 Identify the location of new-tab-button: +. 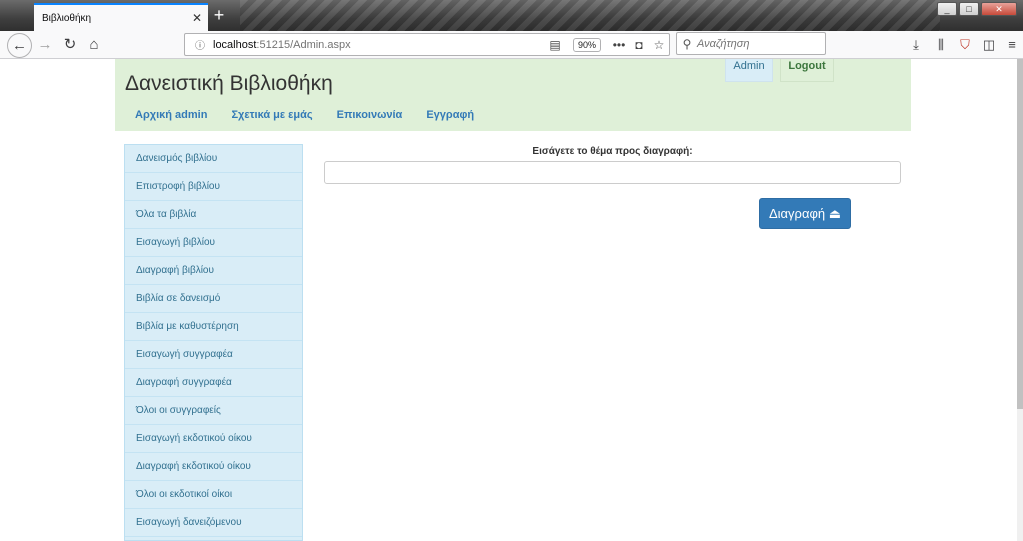
(219, 15).